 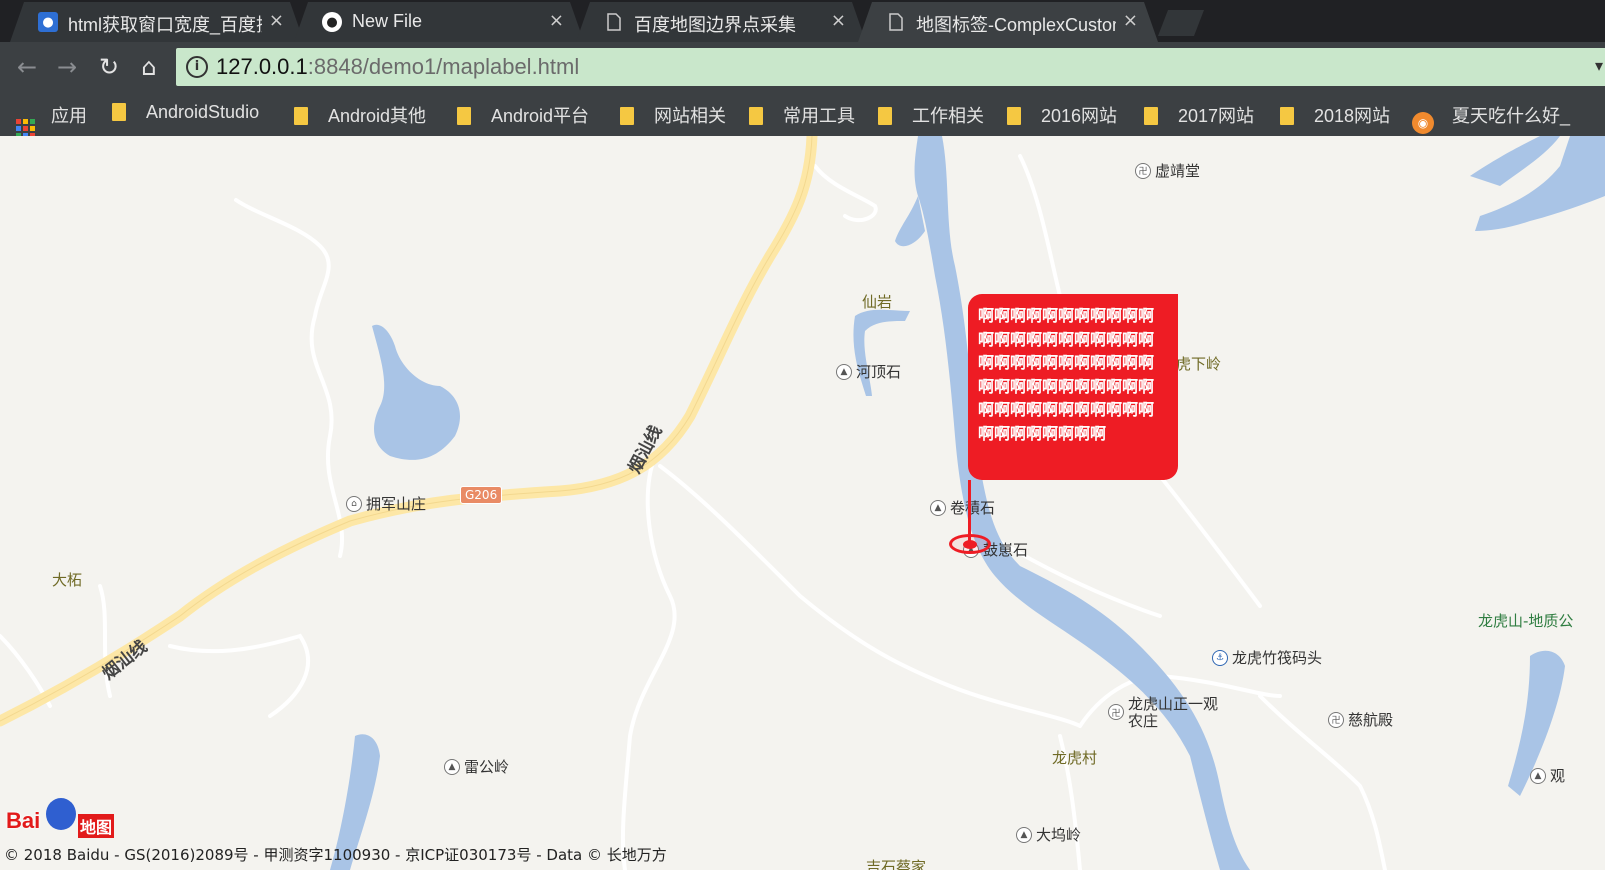 I want to click on tab-title: 地图标签-ComplexCustom, so click(x=1016, y=25).